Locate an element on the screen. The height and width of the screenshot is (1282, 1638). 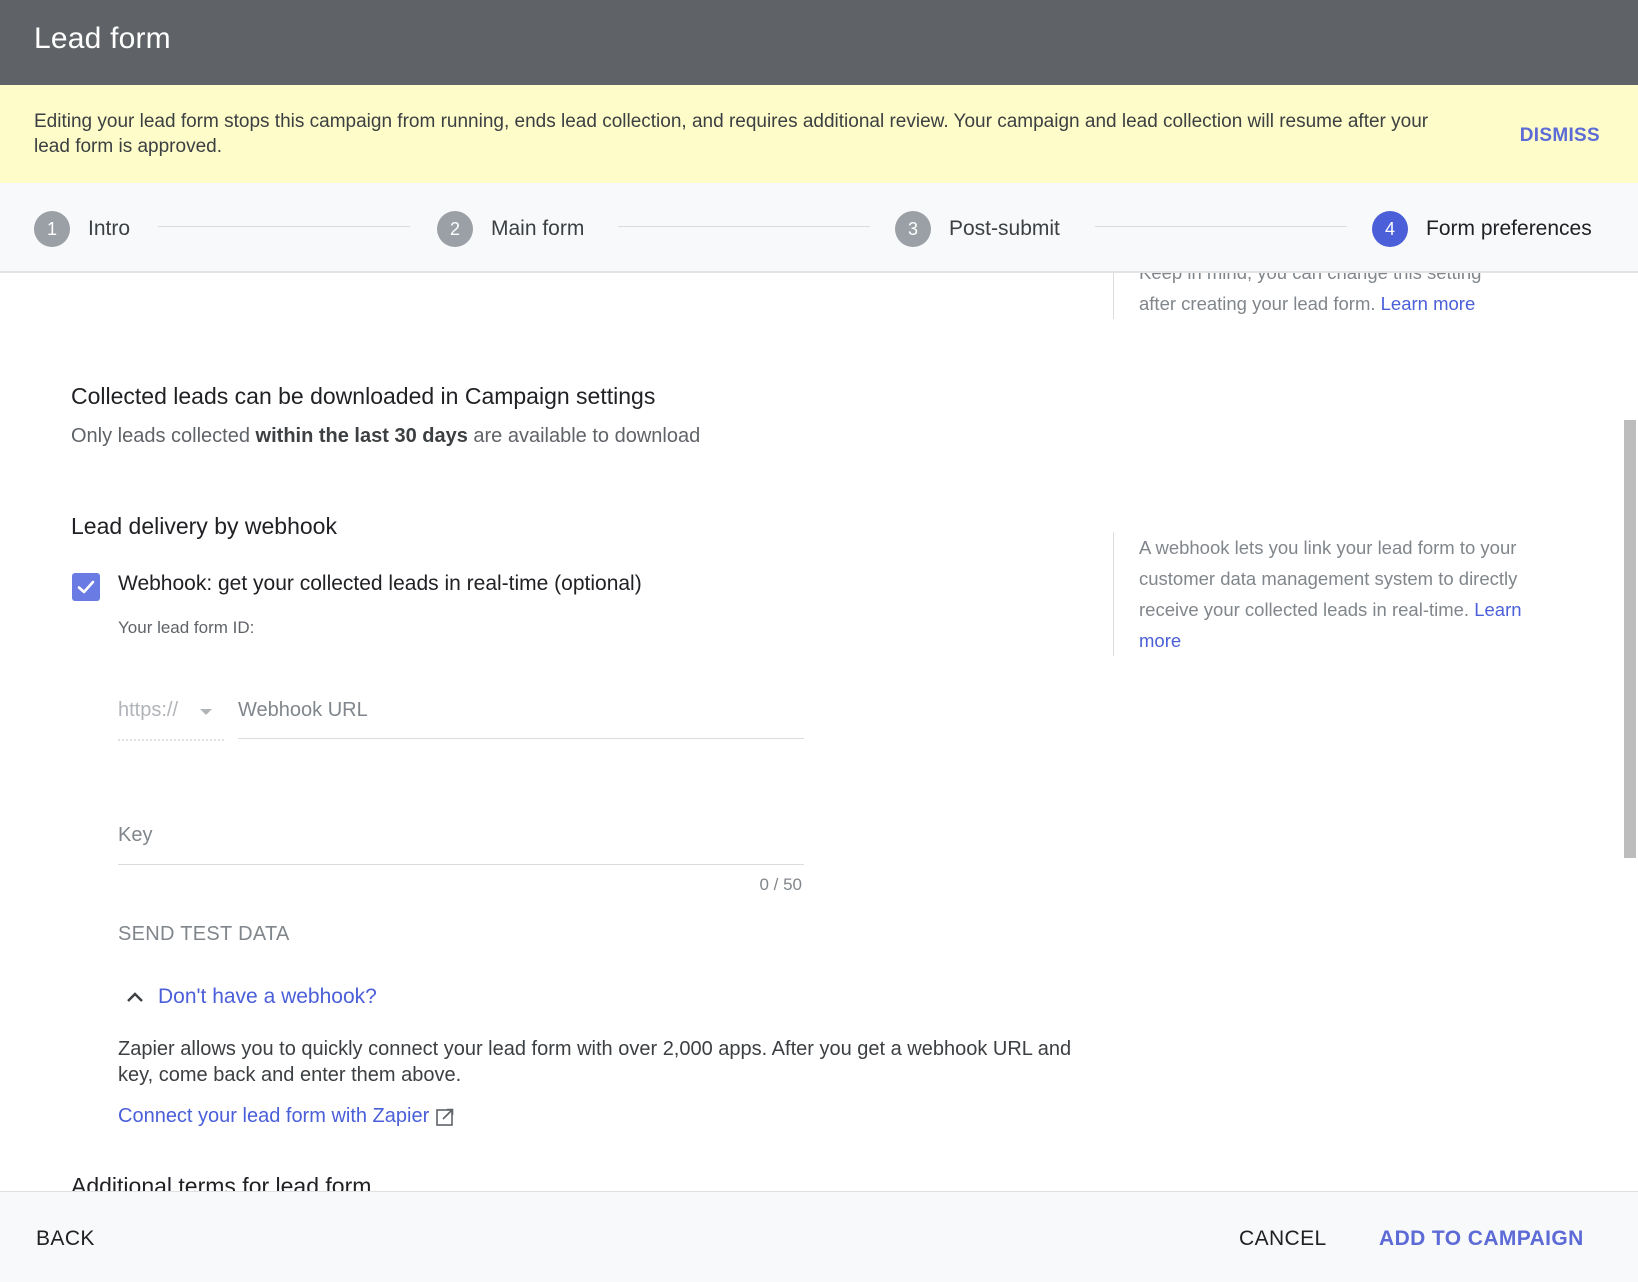
webhook-heading: Lead delivery by webhook is located at coordinates (204, 526).